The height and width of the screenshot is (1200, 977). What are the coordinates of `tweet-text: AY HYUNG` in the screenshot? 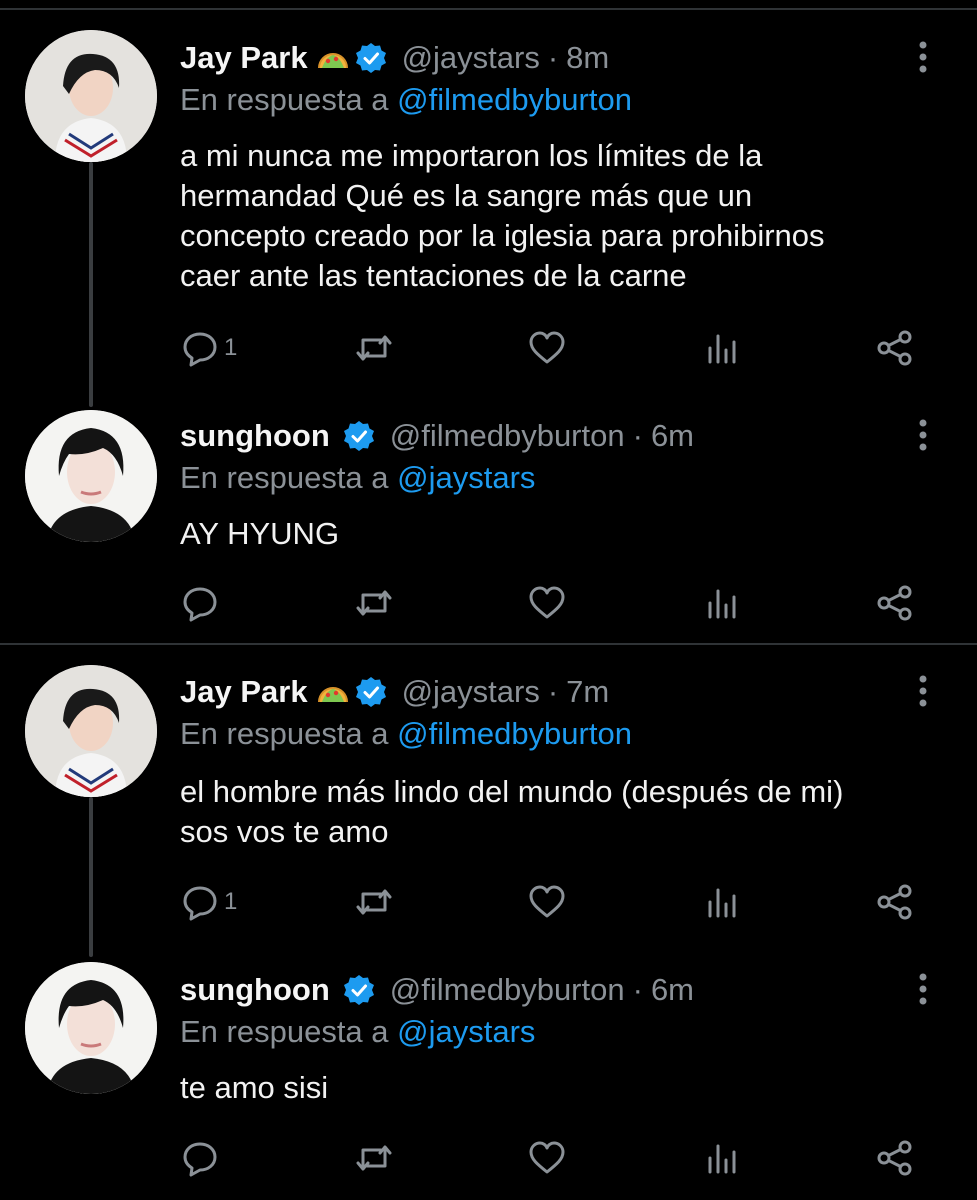 It's located at (565, 534).